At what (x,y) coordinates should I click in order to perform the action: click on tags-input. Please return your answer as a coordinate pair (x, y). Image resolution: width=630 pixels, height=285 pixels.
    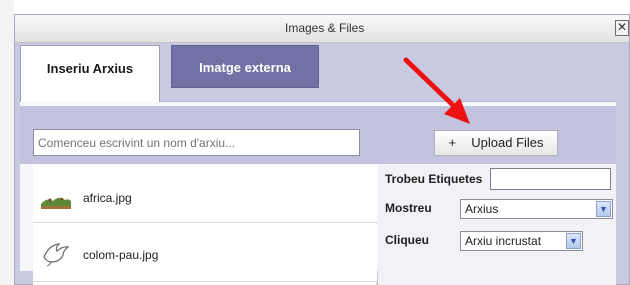
    Looking at the image, I should click on (550, 179).